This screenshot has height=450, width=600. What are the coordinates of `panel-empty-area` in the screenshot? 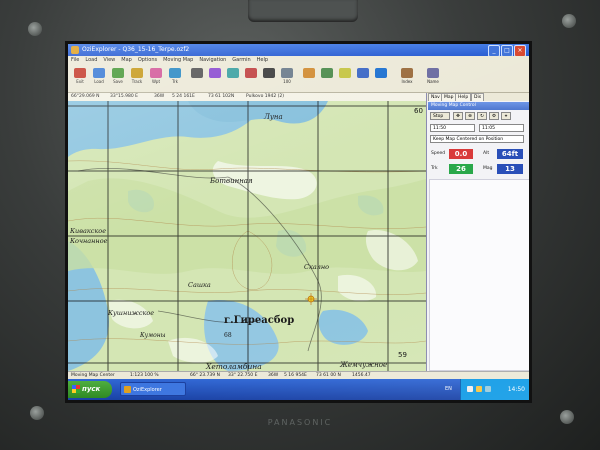 It's located at (479, 275).